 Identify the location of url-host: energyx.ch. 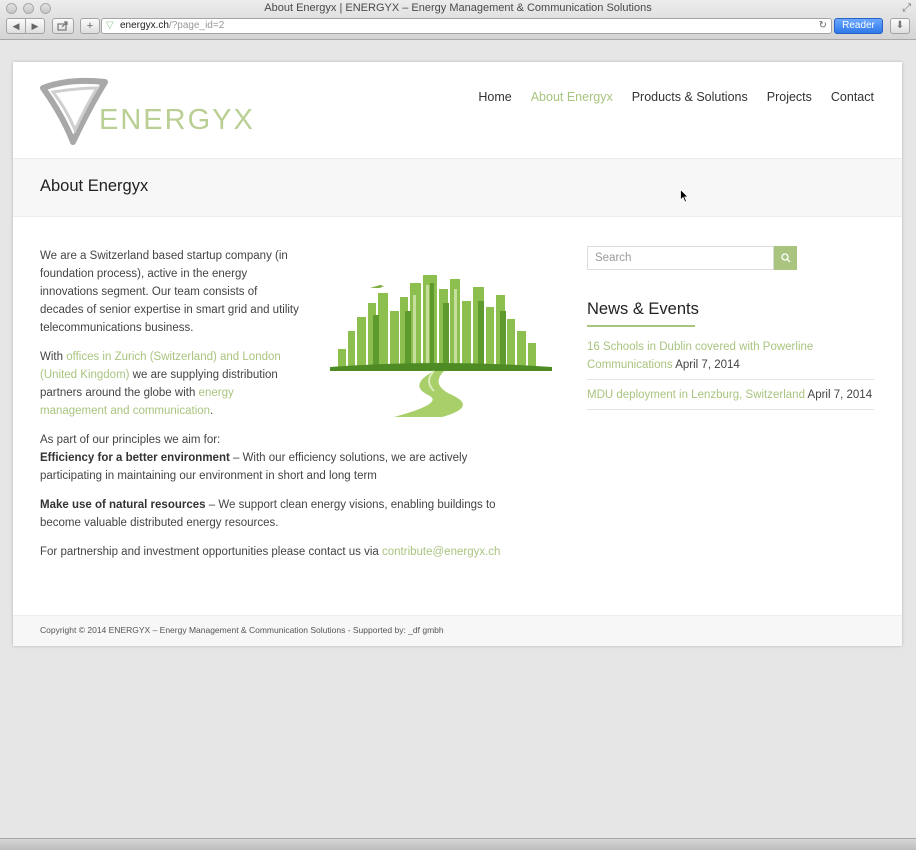
(144, 25).